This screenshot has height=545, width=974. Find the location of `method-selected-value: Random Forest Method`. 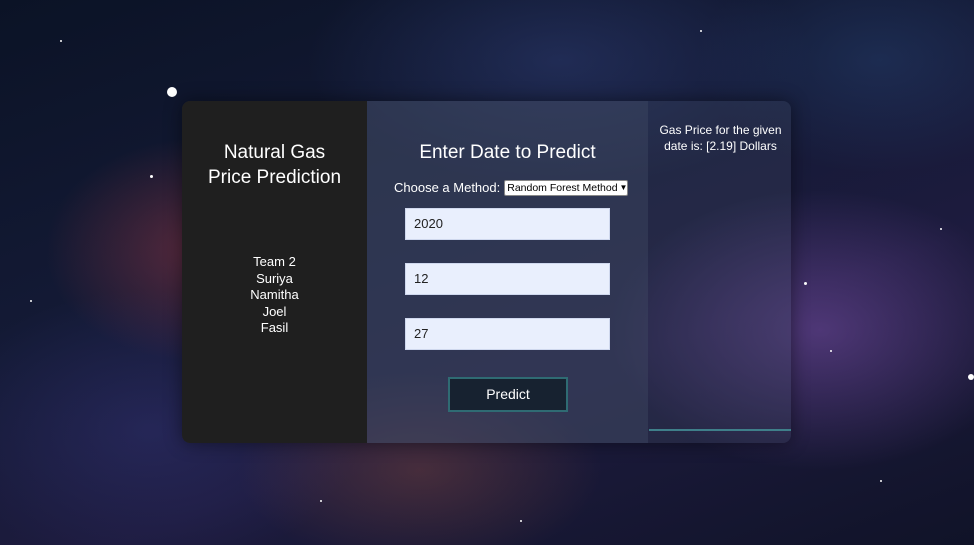

method-selected-value: Random Forest Method is located at coordinates (562, 188).